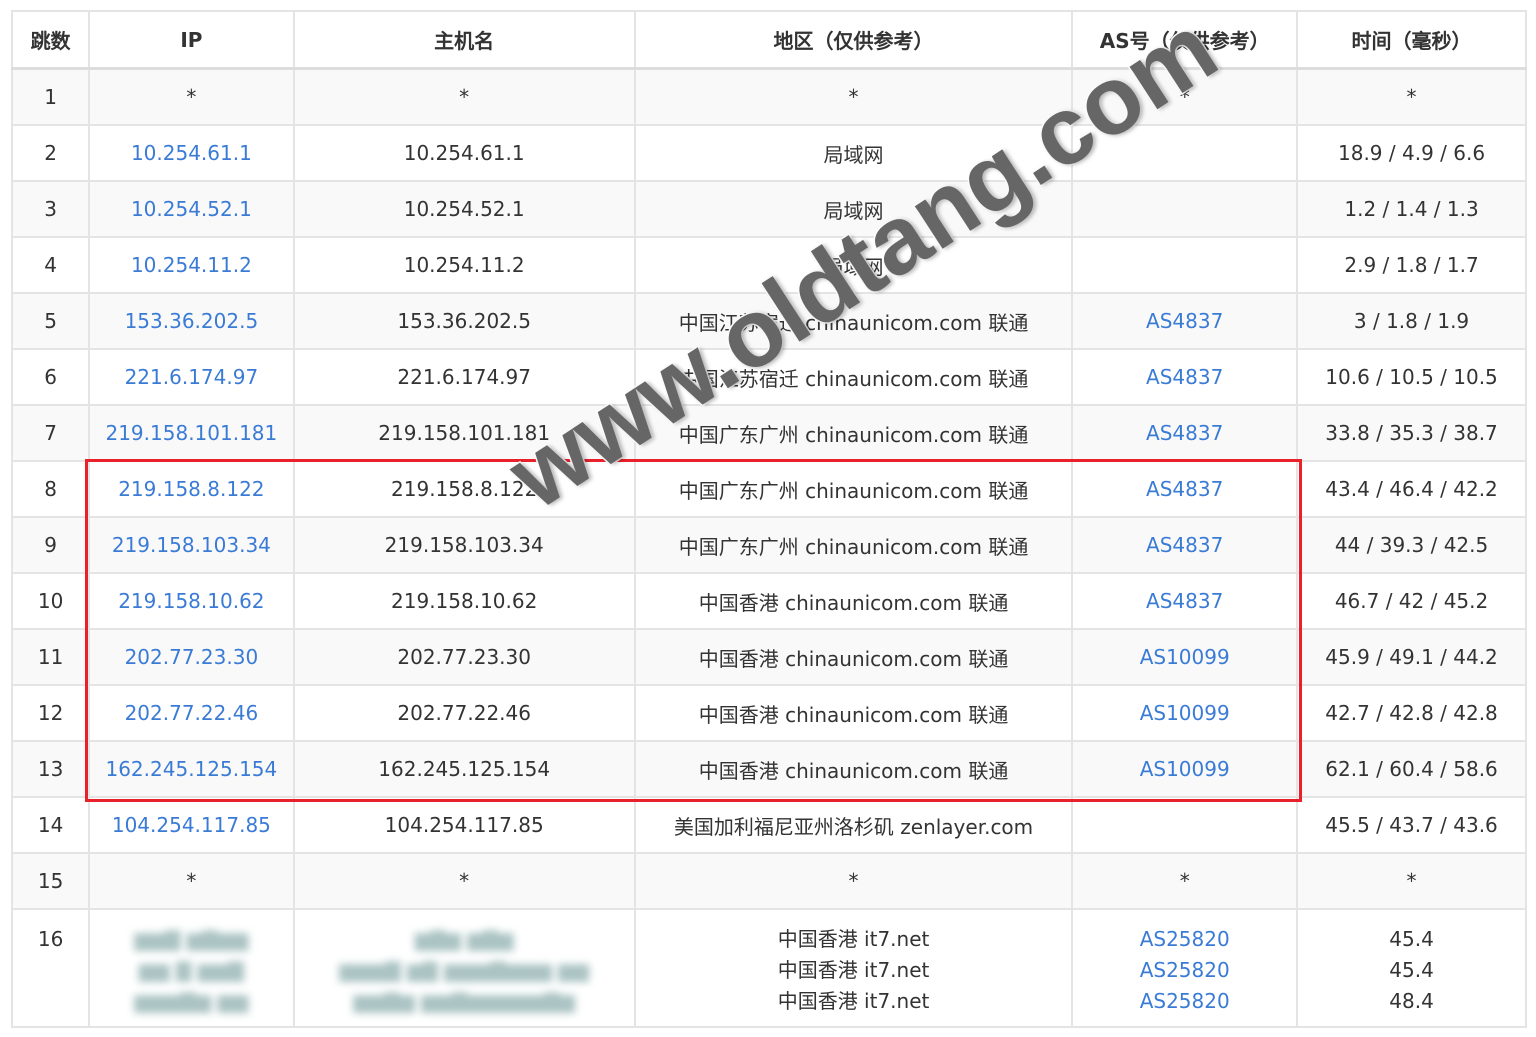  I want to click on cell-hop: 5, so click(50, 321).